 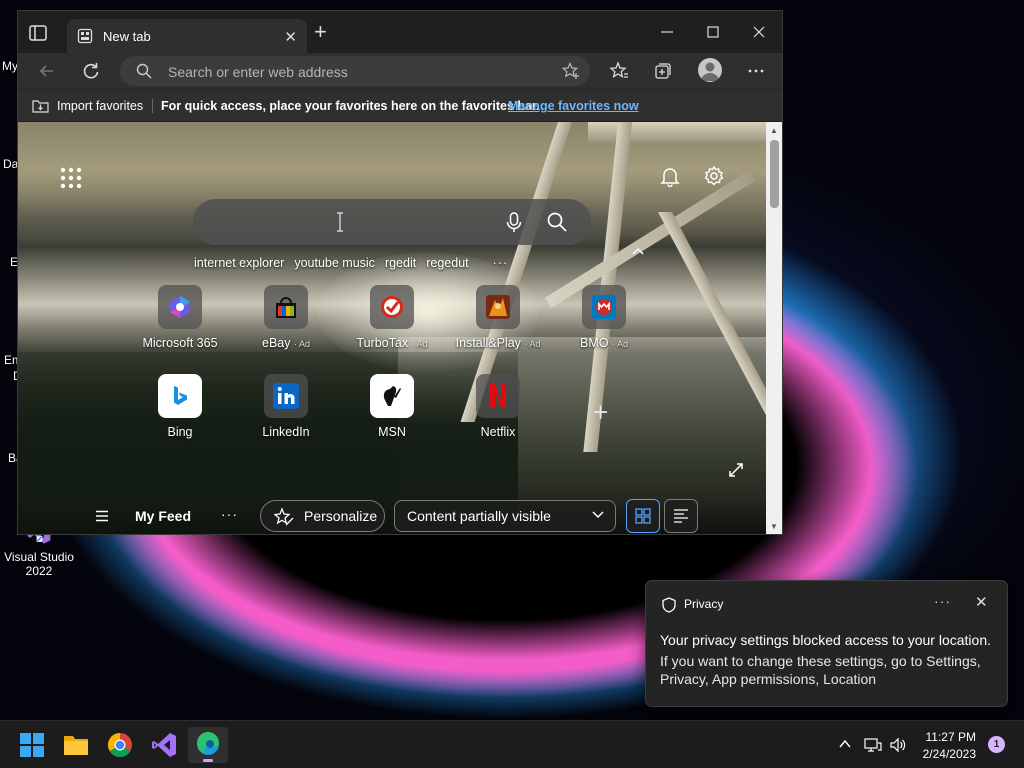 What do you see at coordinates (400, 263) in the screenshot?
I see `suggestion-chip: rgedit` at bounding box center [400, 263].